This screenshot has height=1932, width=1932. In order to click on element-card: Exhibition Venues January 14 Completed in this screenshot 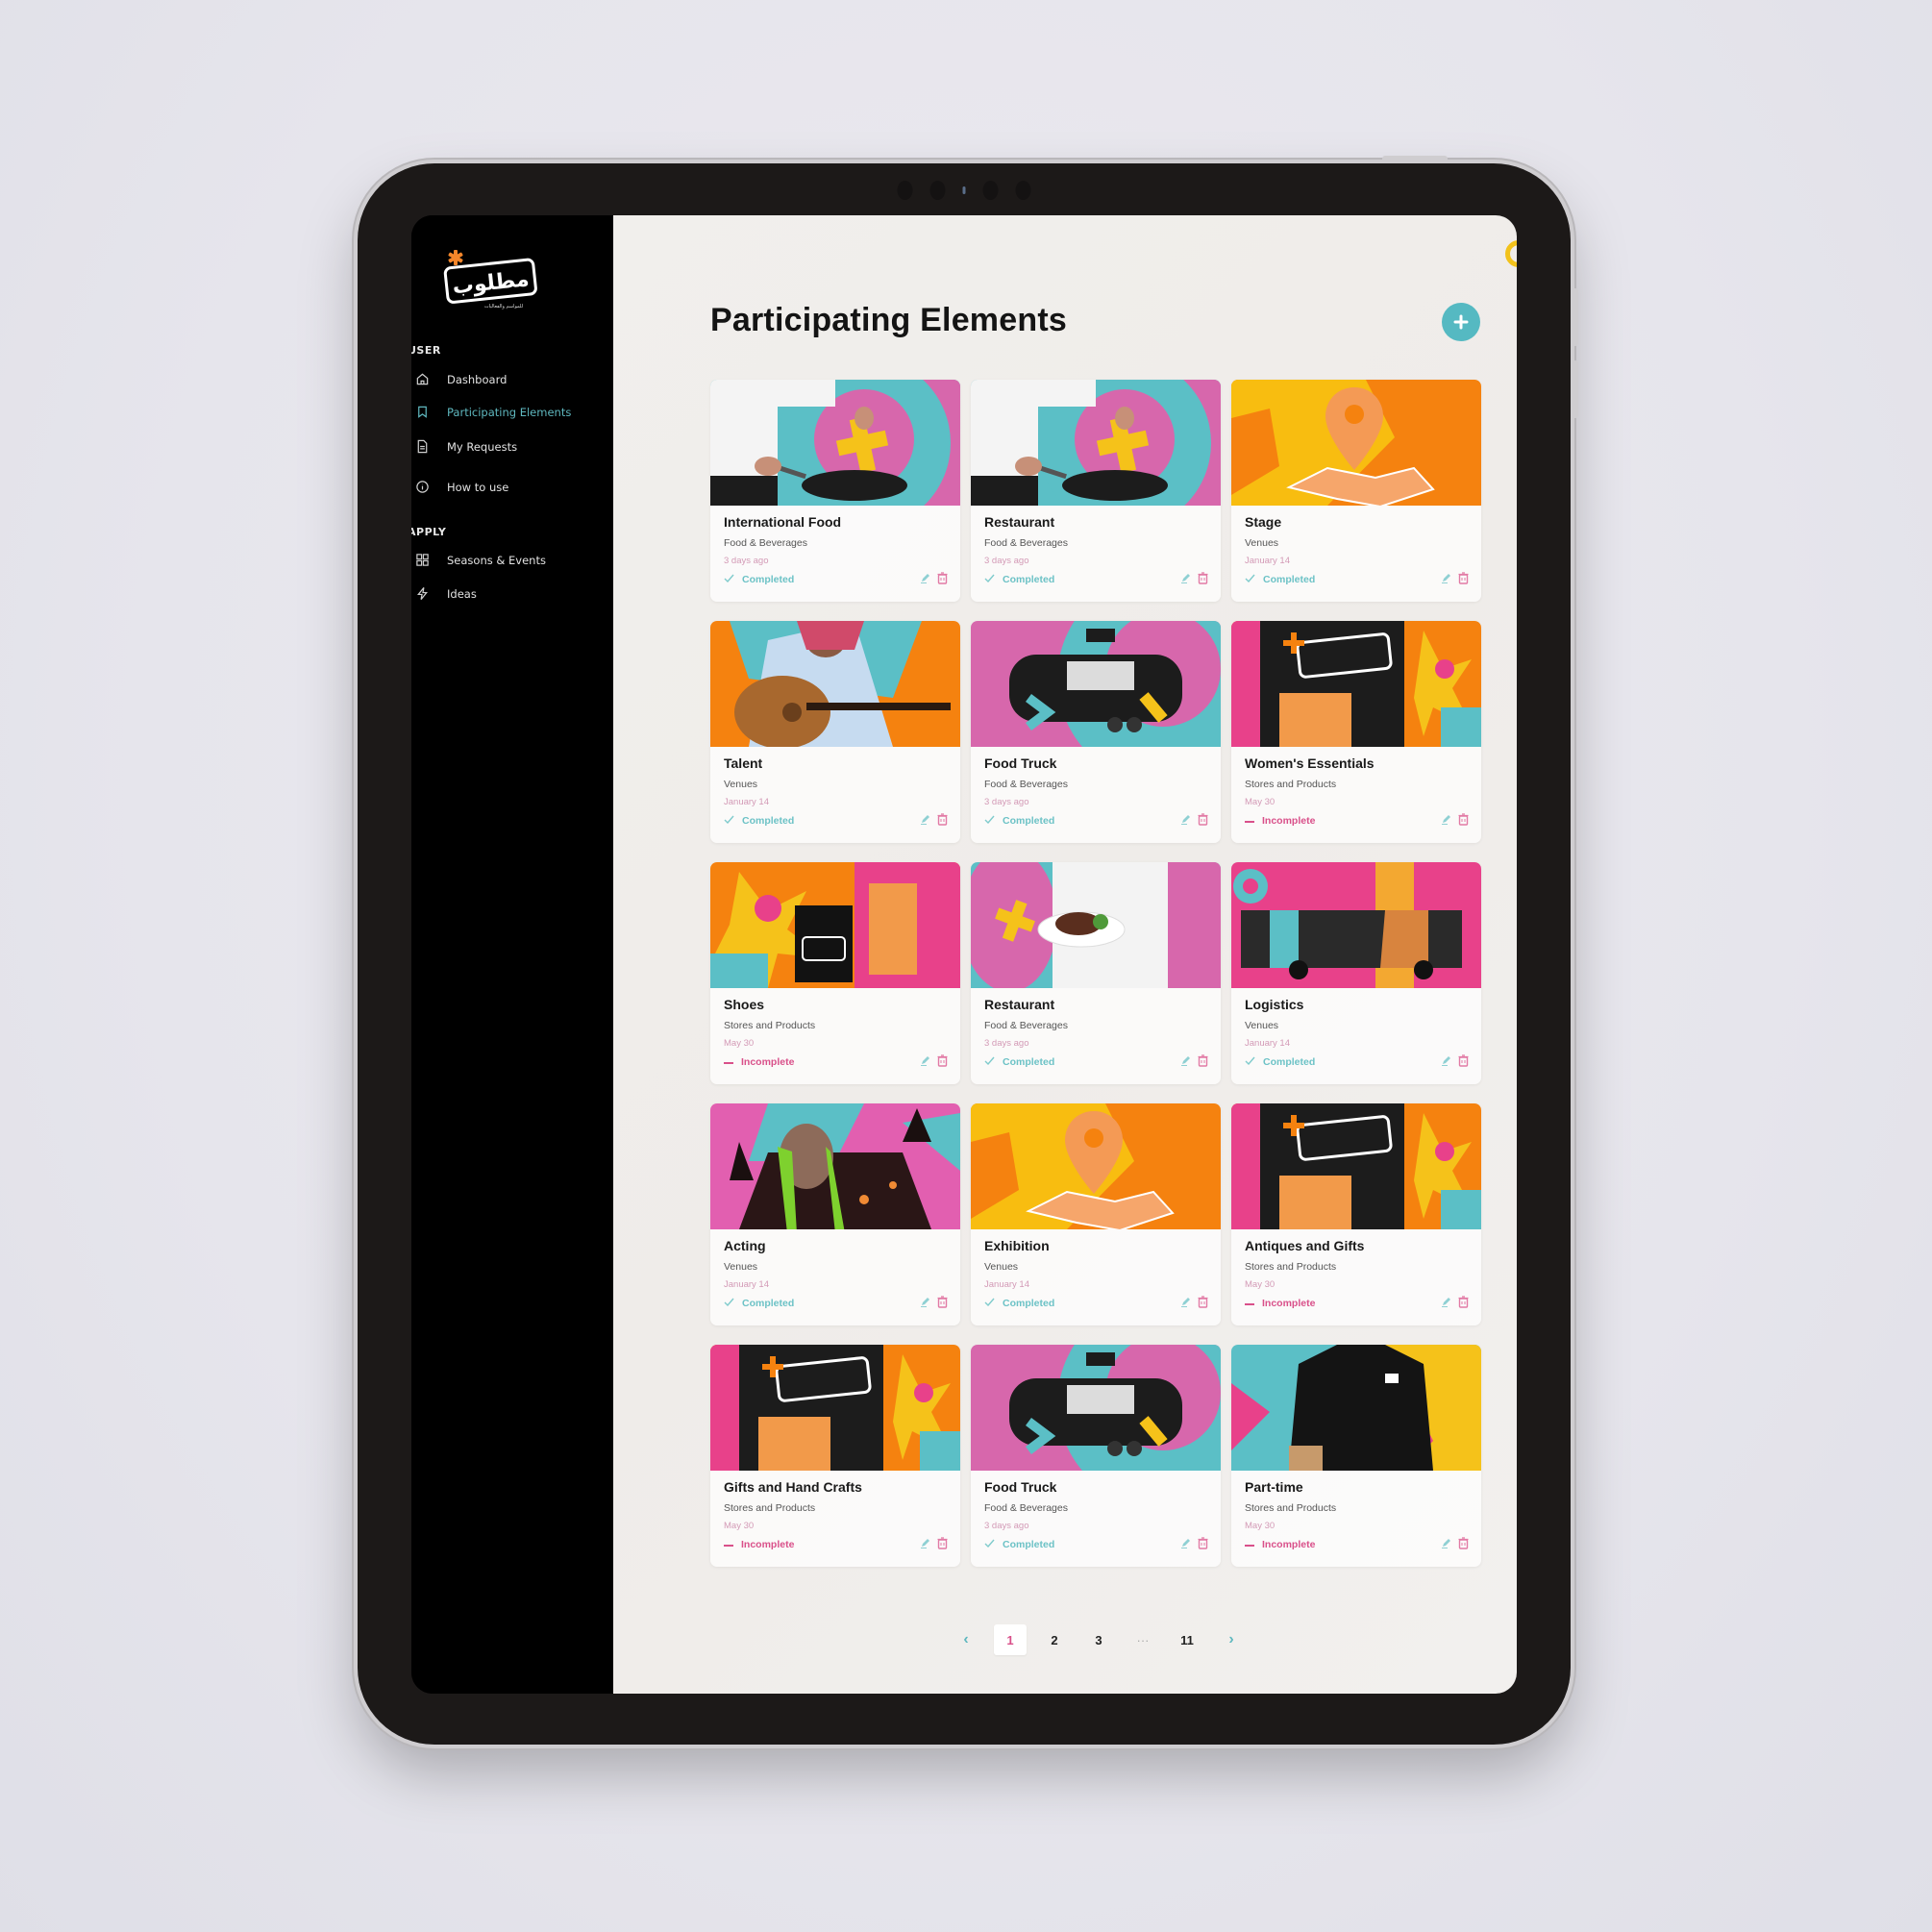, I will do `click(1096, 1214)`.